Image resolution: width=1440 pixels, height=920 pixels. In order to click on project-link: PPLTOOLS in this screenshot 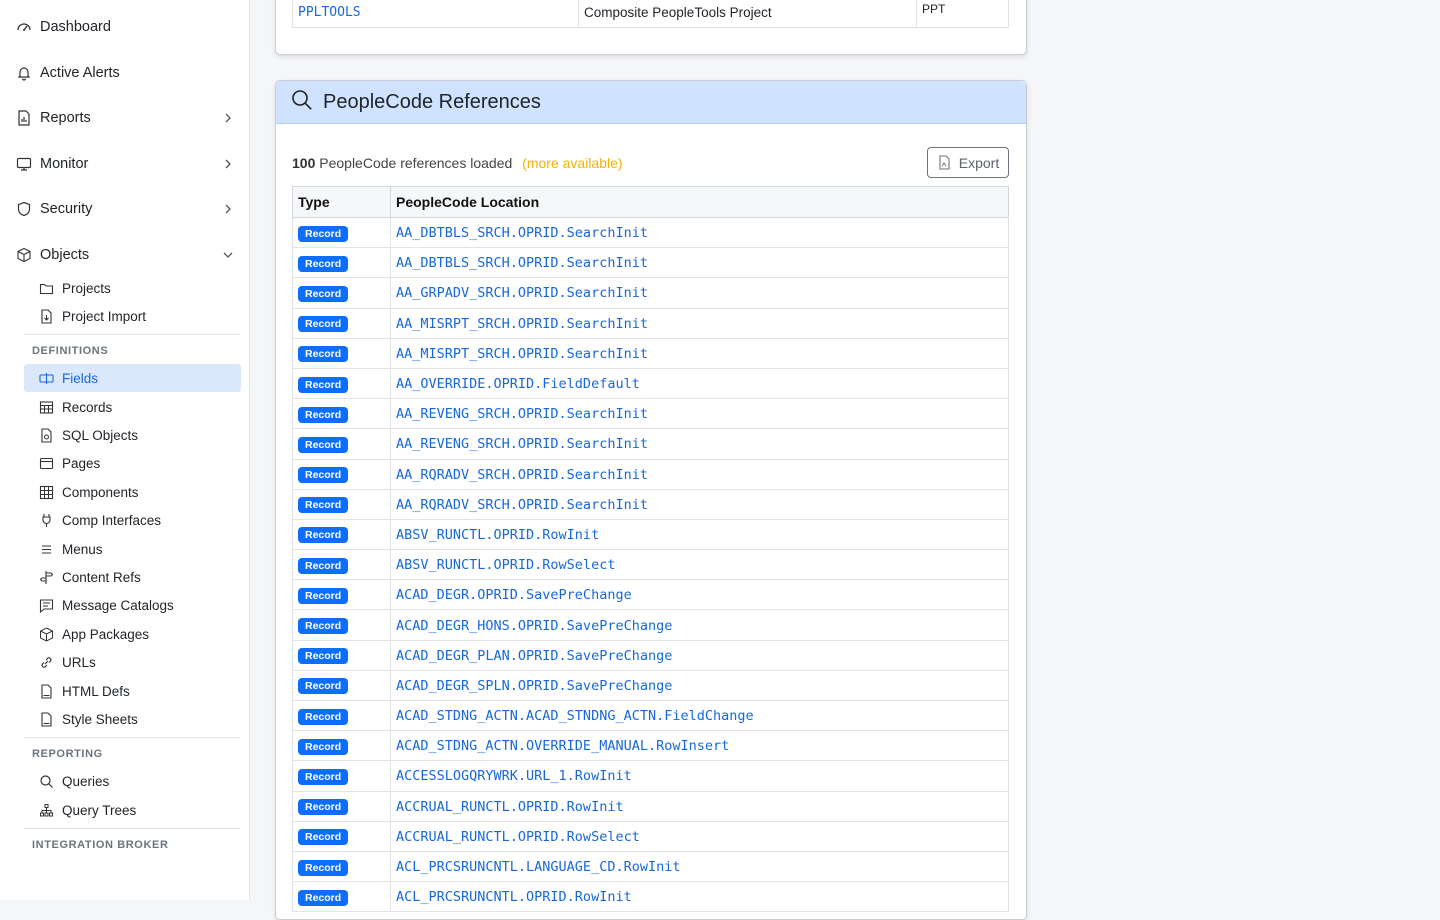, I will do `click(329, 12)`.